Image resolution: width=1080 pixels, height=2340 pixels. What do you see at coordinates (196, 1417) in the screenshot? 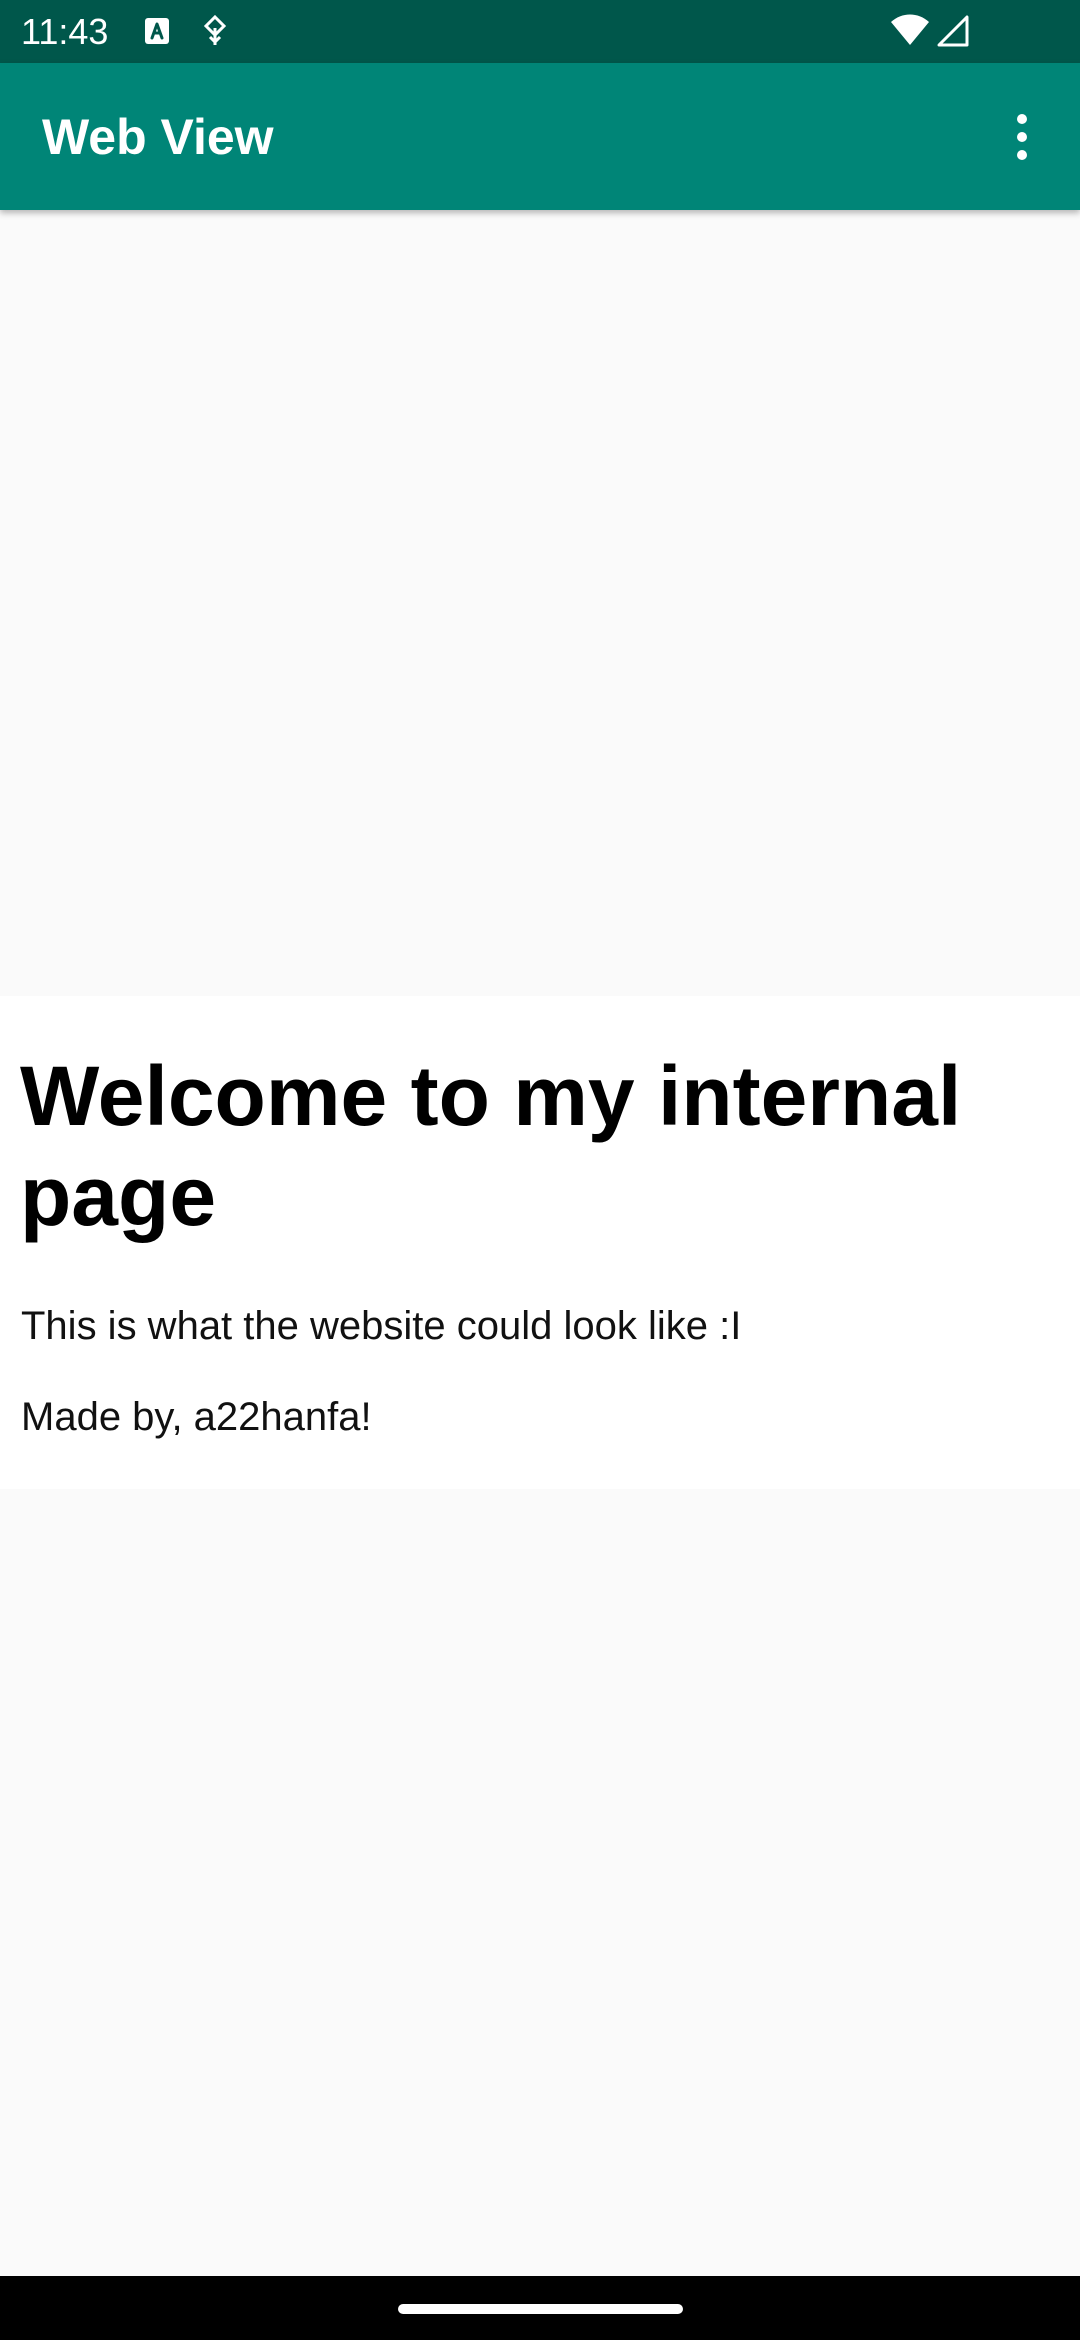
I see `page-author: Made by, a22hanfa!` at bounding box center [196, 1417].